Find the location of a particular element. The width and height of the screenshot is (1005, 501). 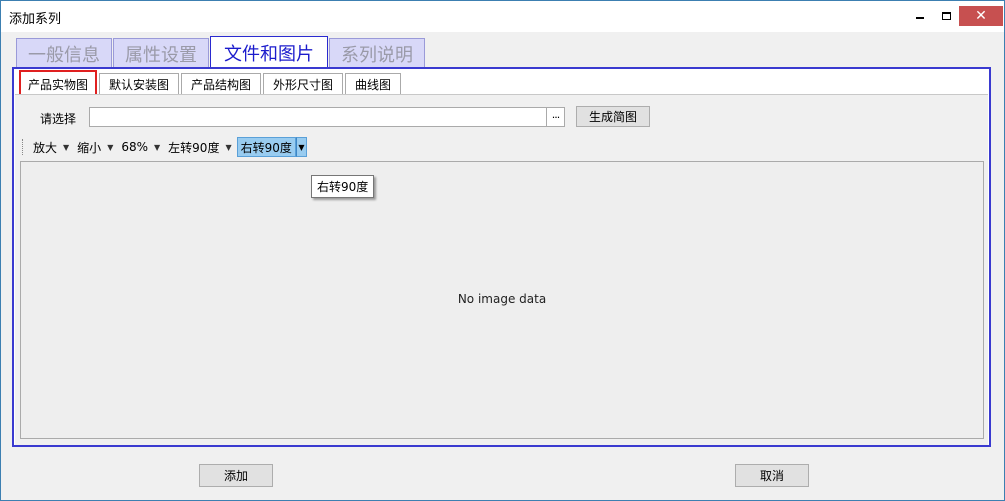

zoom-out-button: 缩小 ▼ is located at coordinates (96, 147).